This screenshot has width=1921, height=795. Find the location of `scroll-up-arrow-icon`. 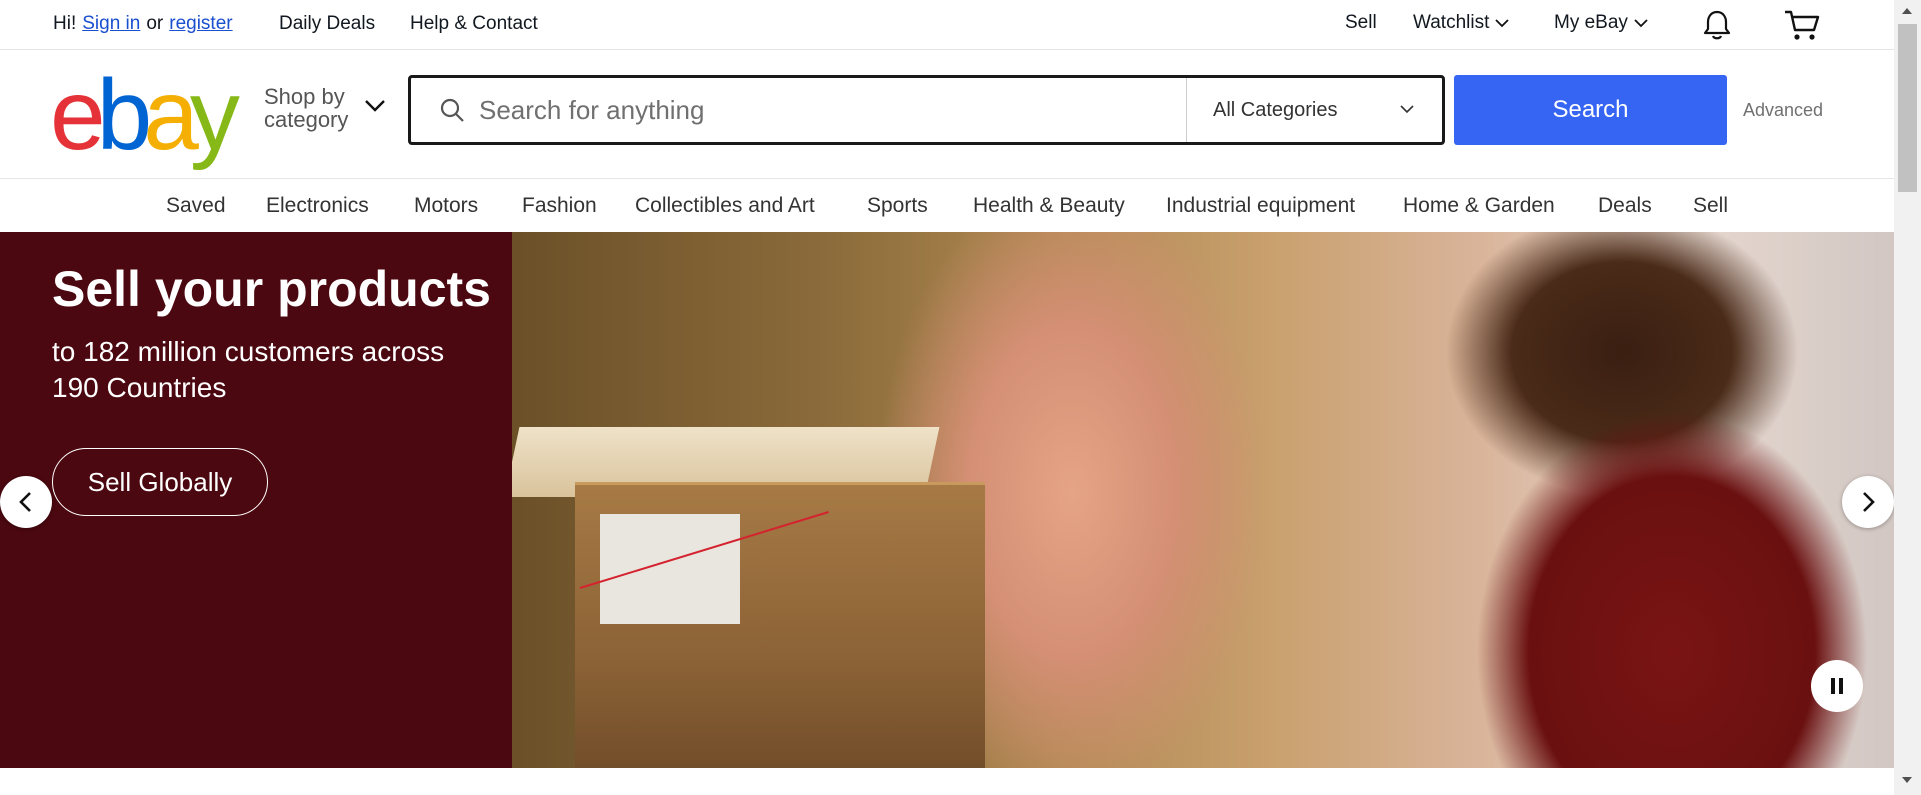

scroll-up-arrow-icon is located at coordinates (1907, 11).